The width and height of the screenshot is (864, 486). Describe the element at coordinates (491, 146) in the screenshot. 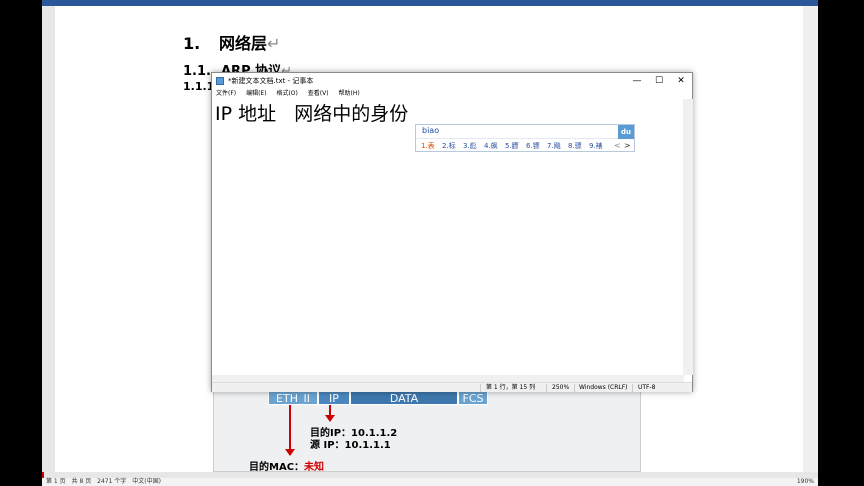

I see `ime-candidate-4: 4.飙` at that location.